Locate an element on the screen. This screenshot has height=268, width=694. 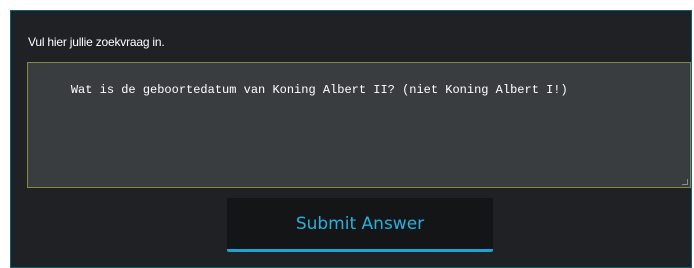
submit-answer-button: Submit Answer is located at coordinates (360, 225).